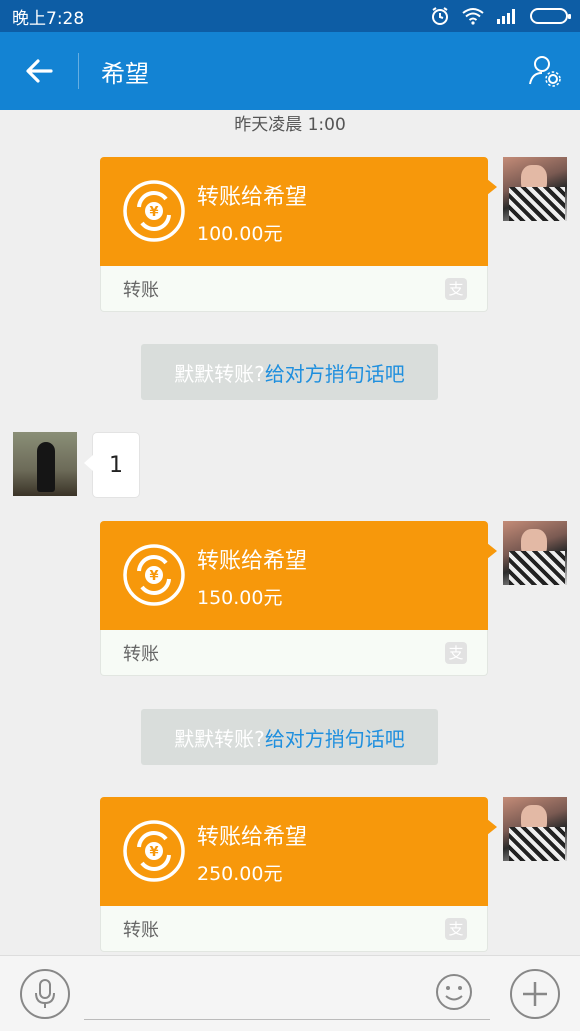 The image size is (580, 1031). I want to click on smiley-icon, so click(454, 992).